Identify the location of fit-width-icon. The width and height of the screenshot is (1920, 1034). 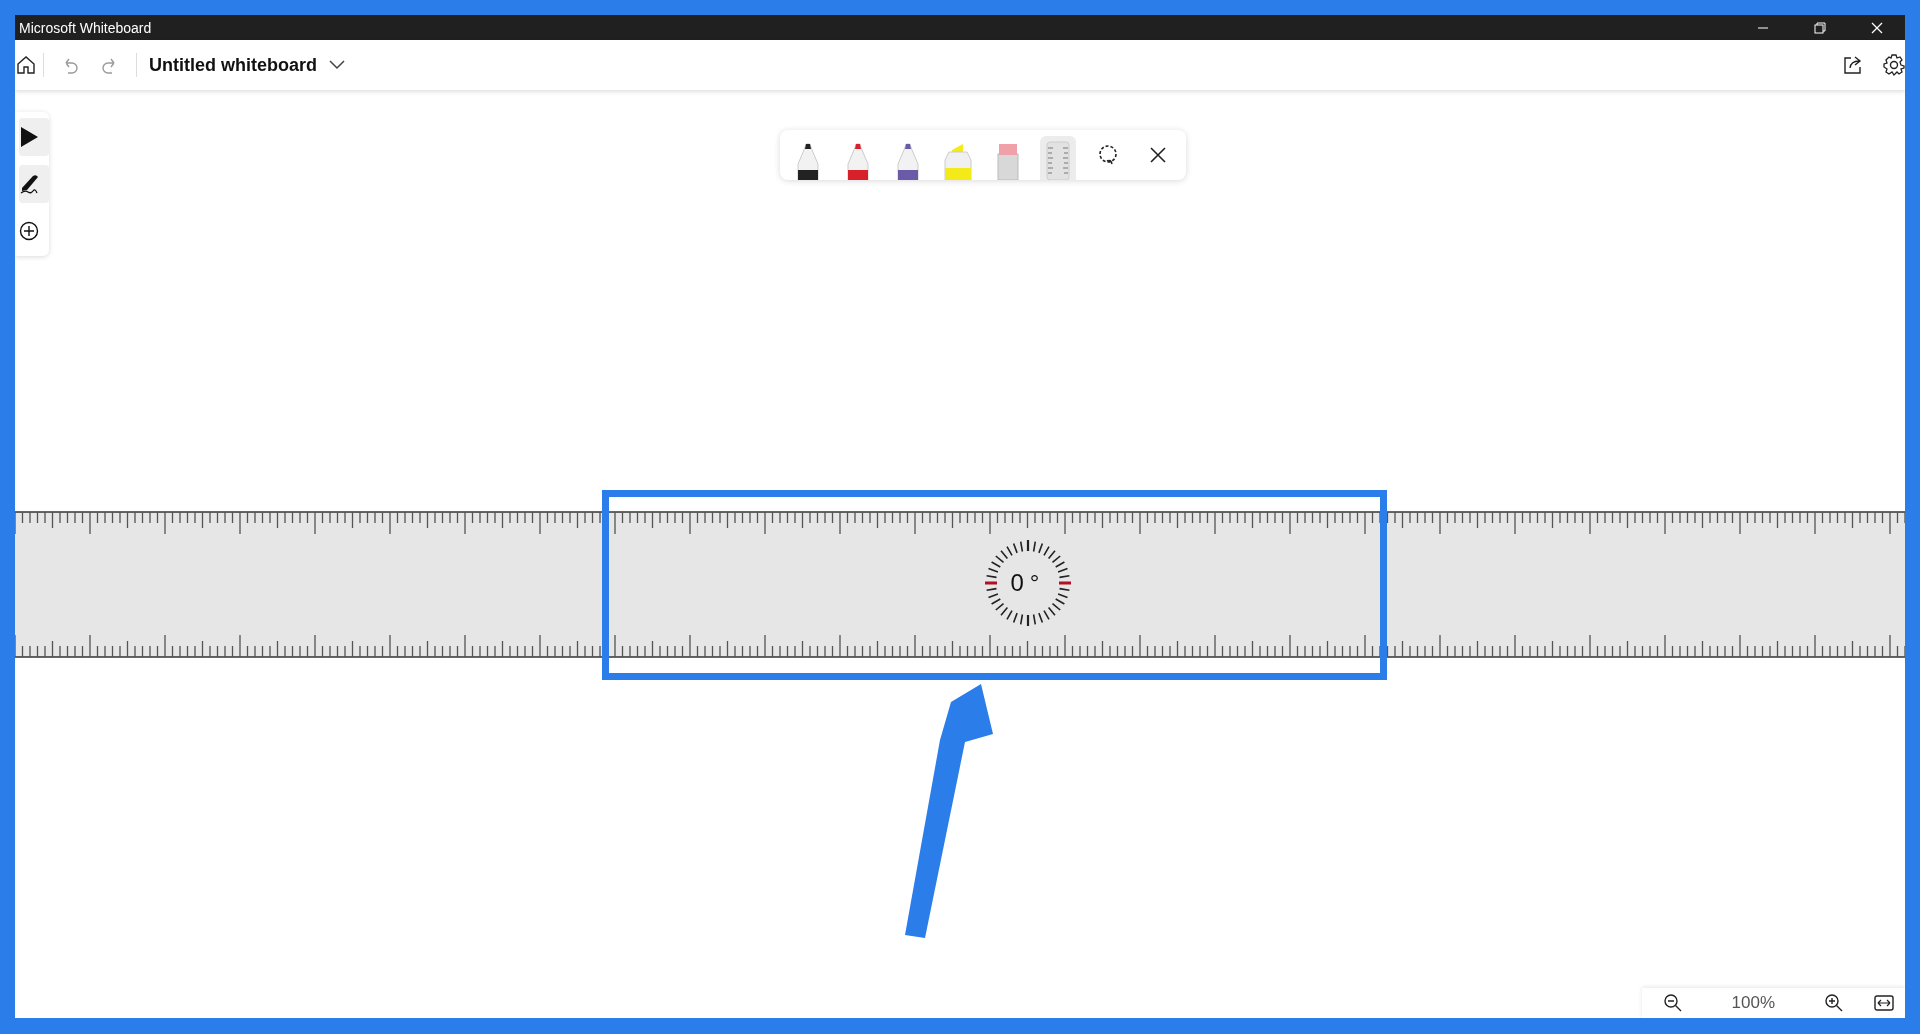
(1884, 1003).